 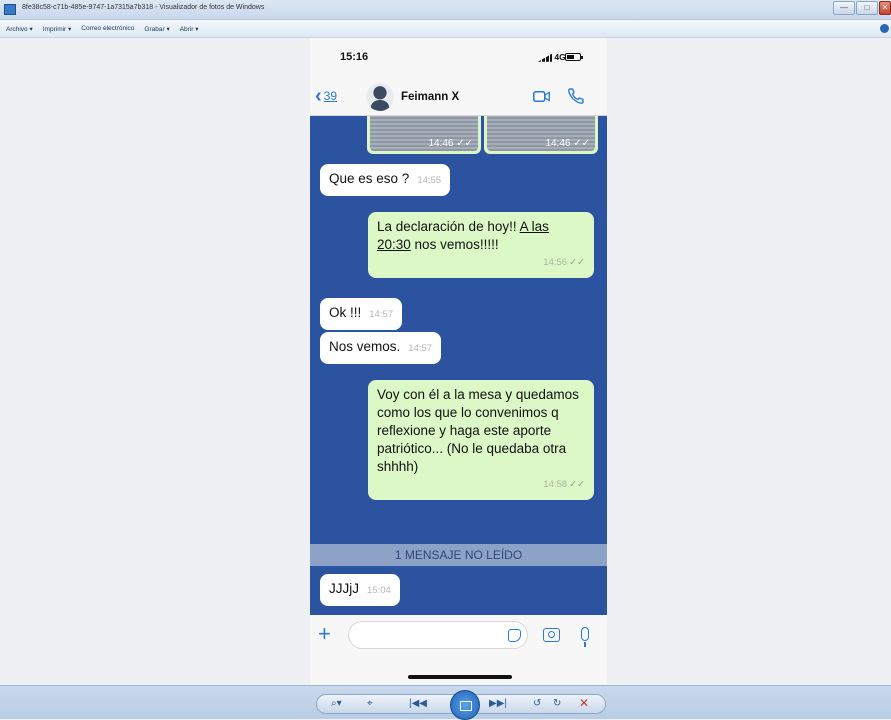 I want to click on rotate-ccw-icon: ↺, so click(x=537, y=703).